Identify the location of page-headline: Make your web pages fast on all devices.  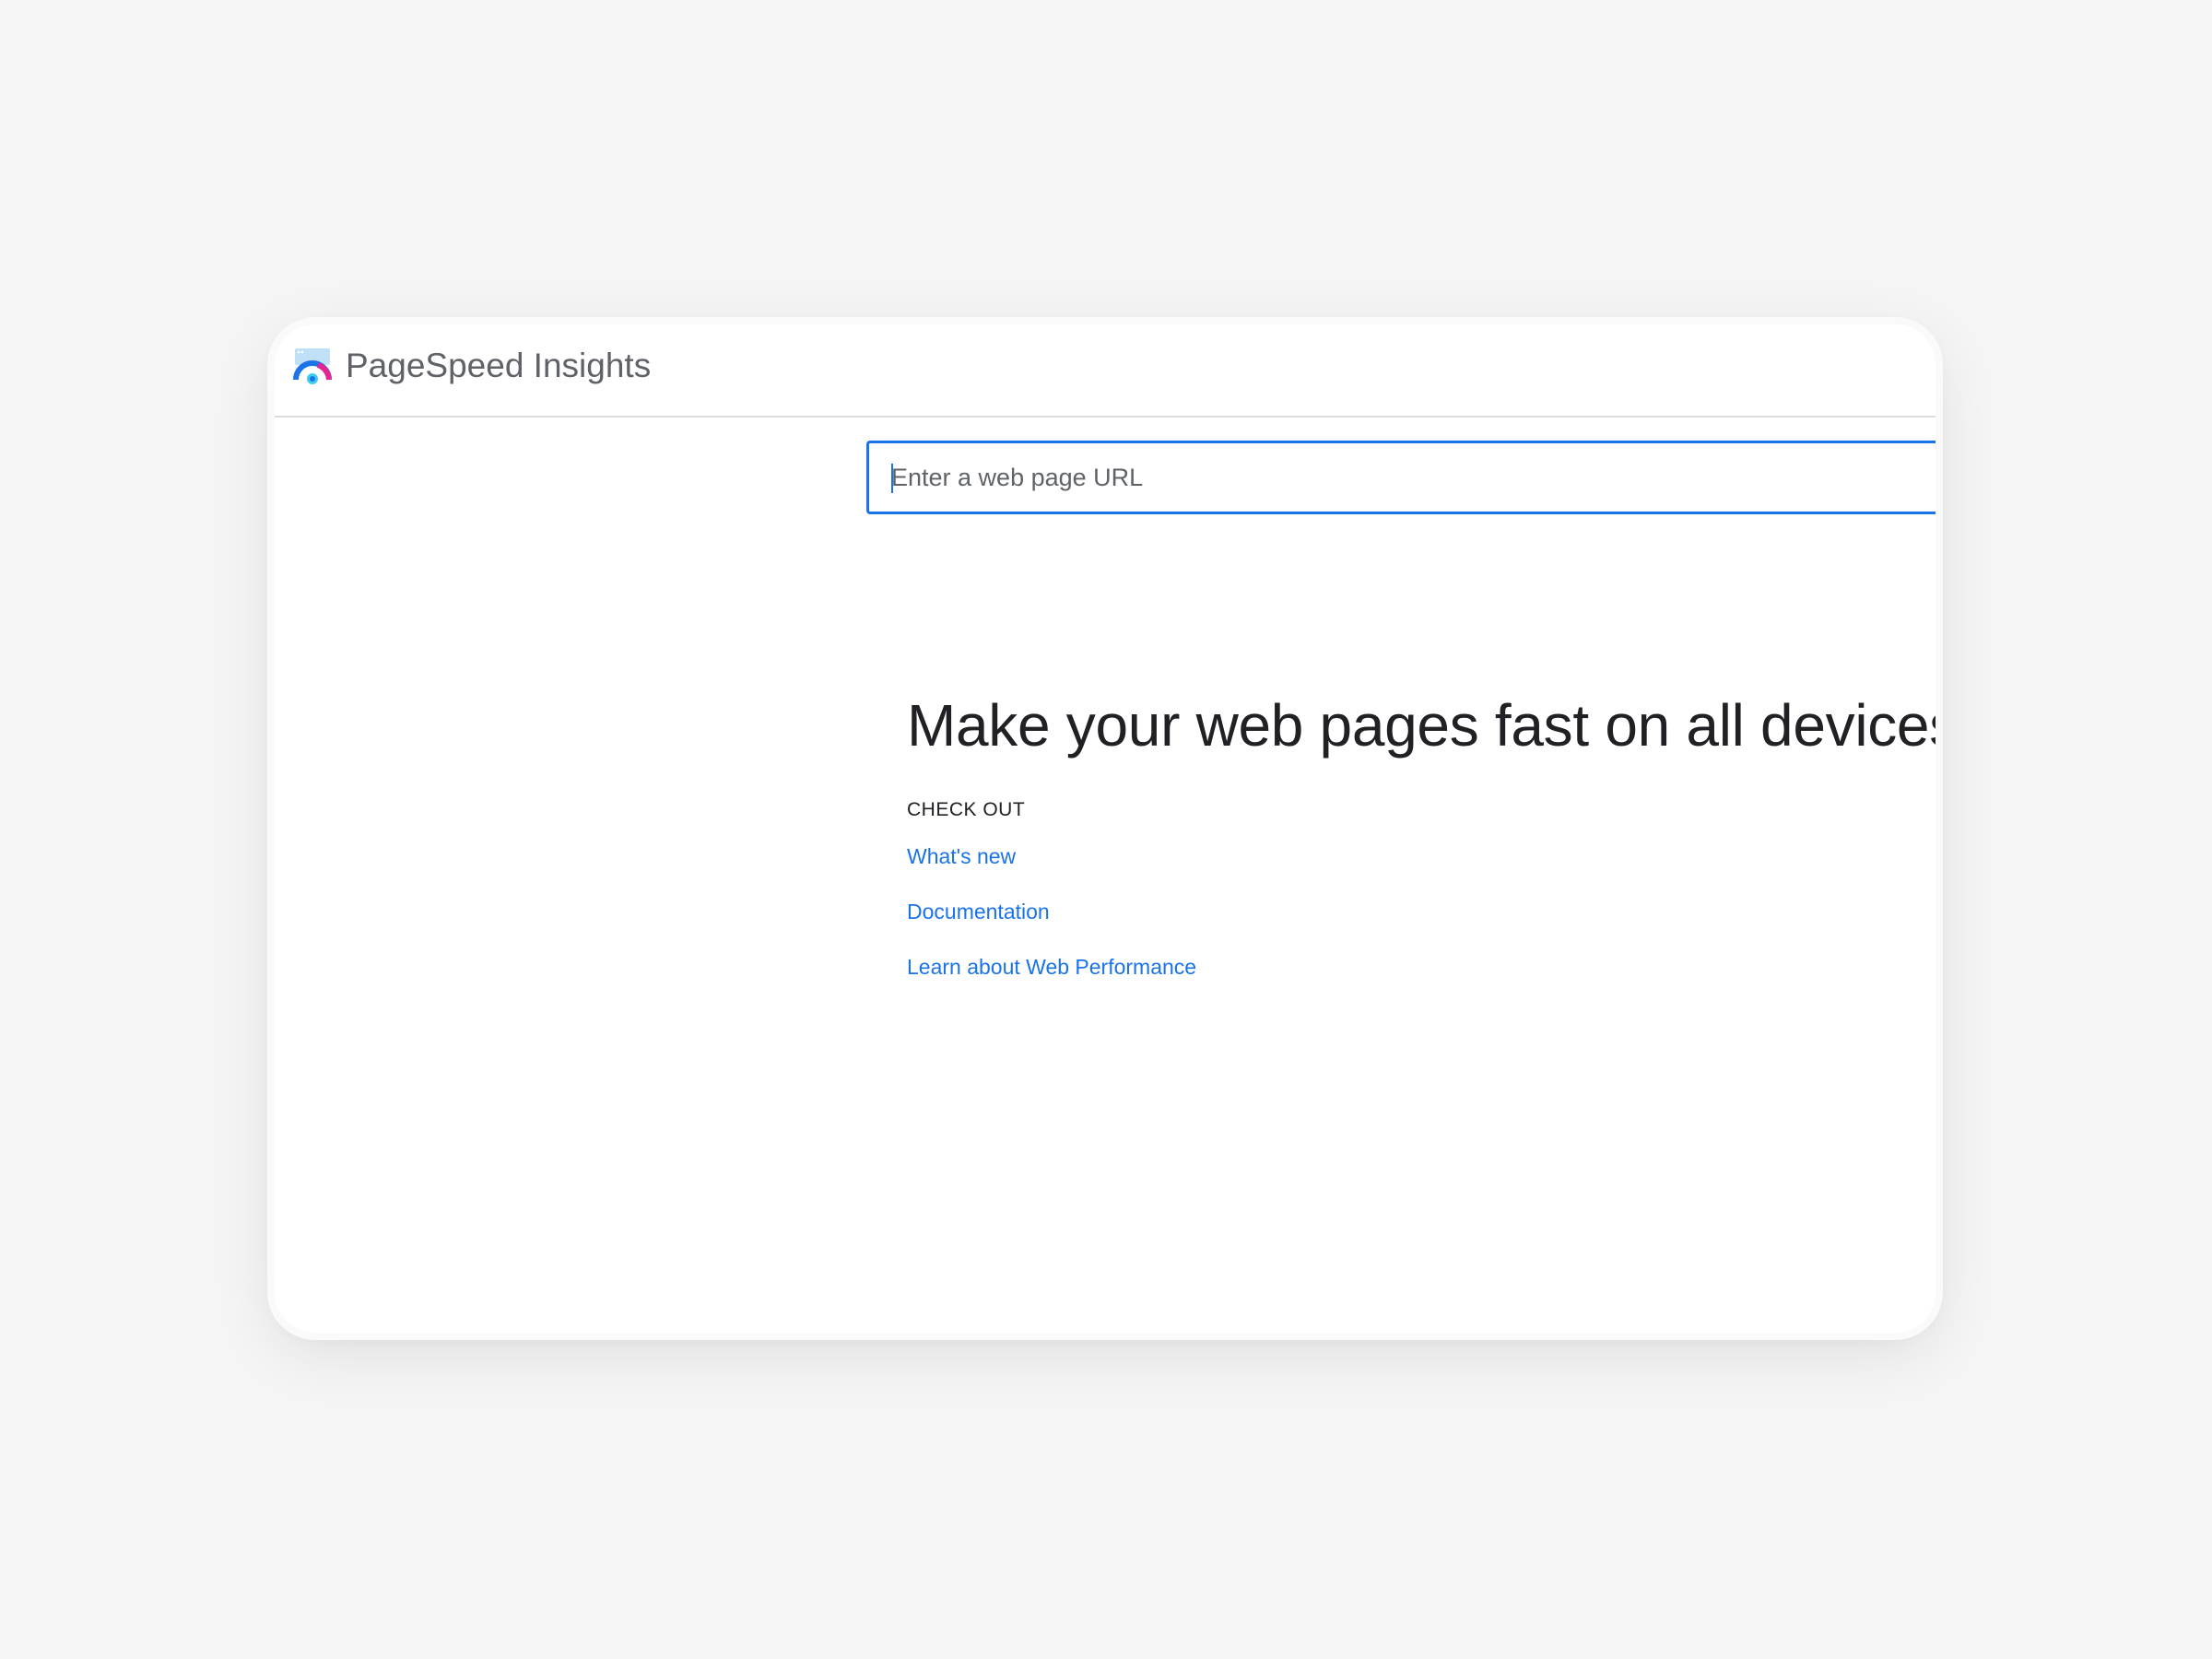
(1421, 725).